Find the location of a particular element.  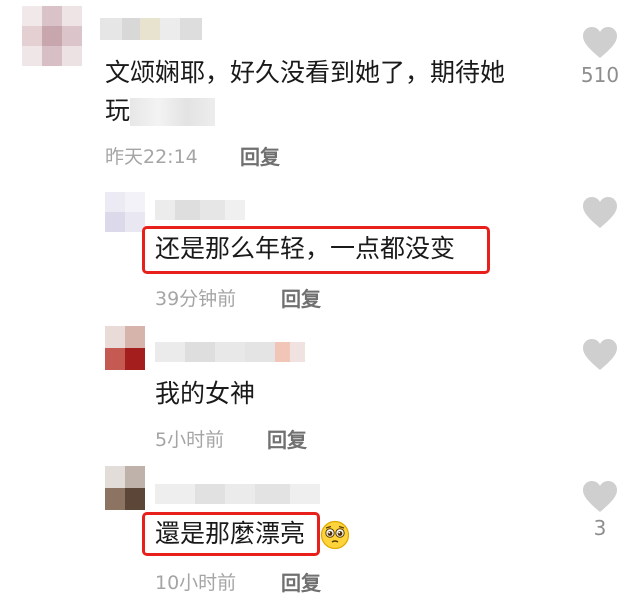

comment-text: 我的女神 is located at coordinates (205, 393).